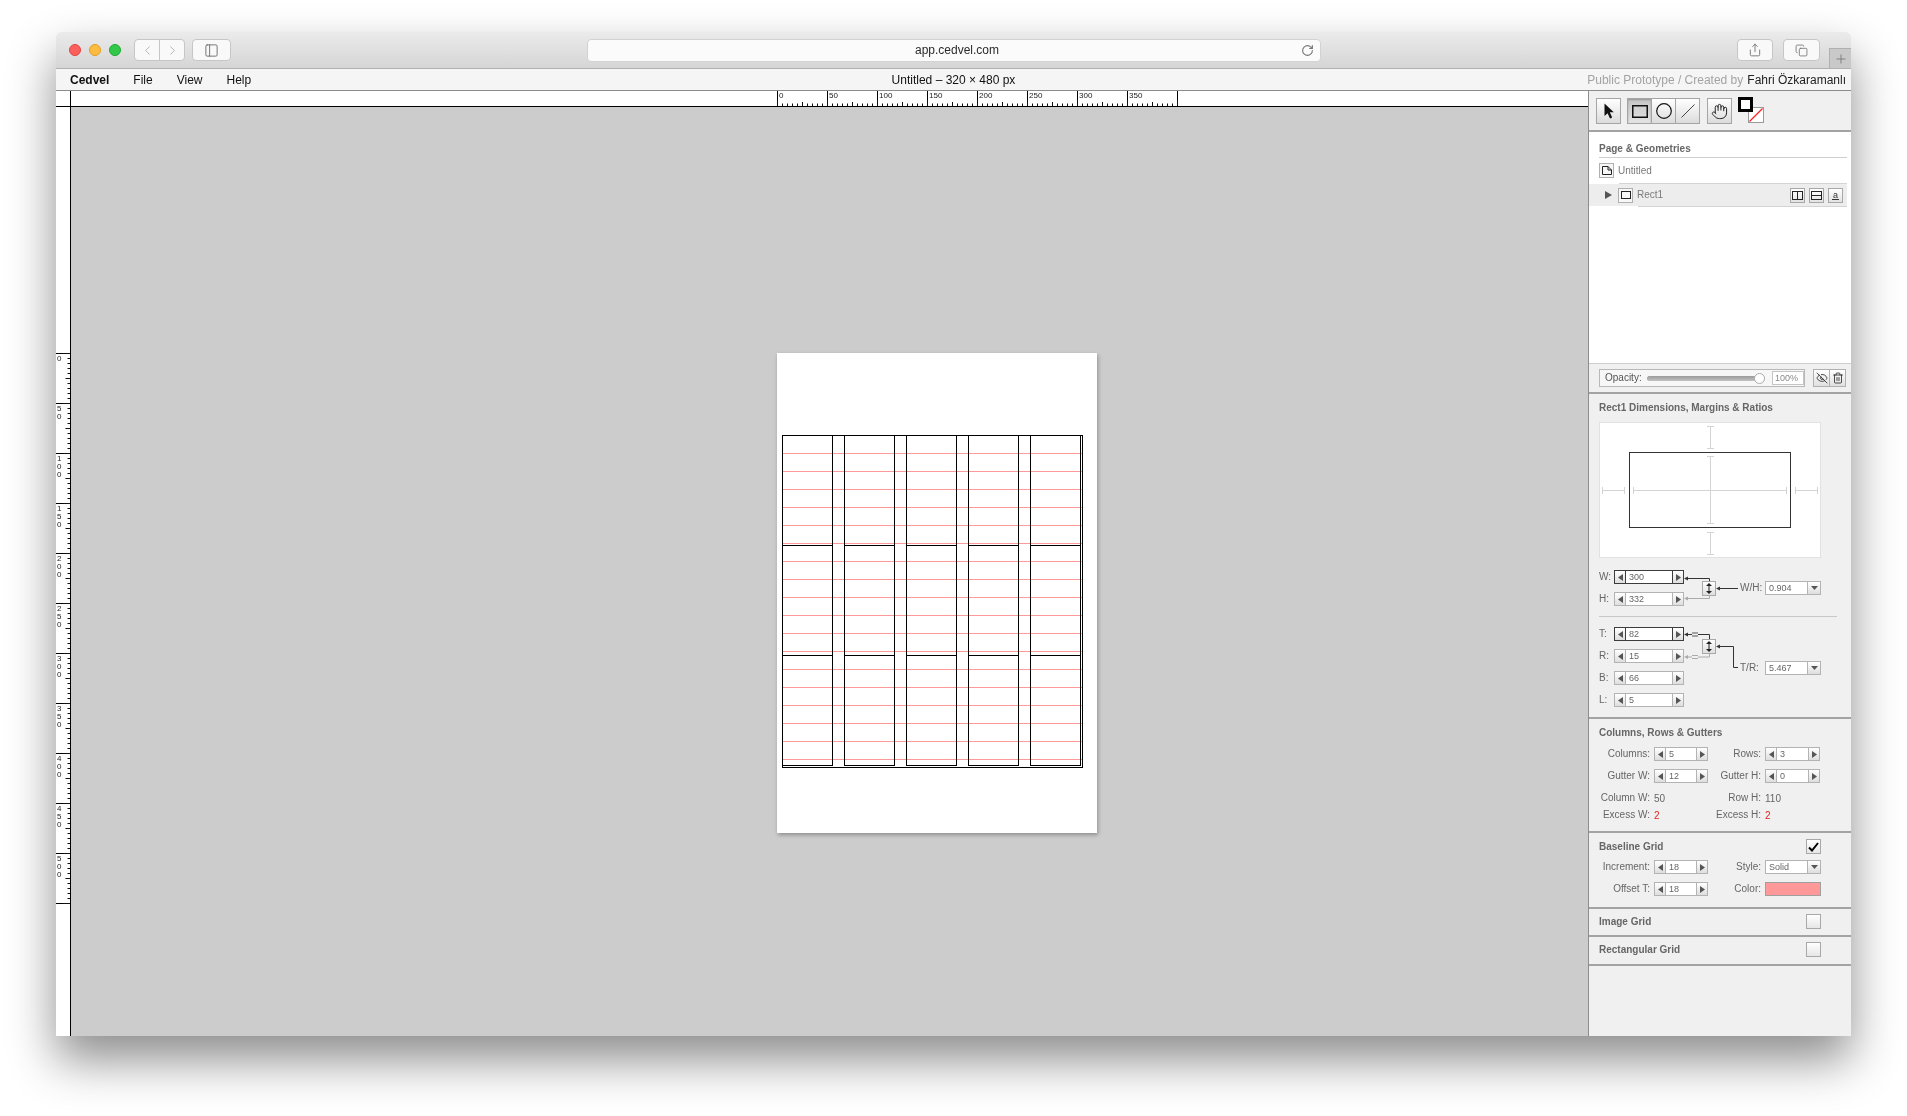 This screenshot has height=1116, width=1907. What do you see at coordinates (239, 79) in the screenshot?
I see `menu-item: Help` at bounding box center [239, 79].